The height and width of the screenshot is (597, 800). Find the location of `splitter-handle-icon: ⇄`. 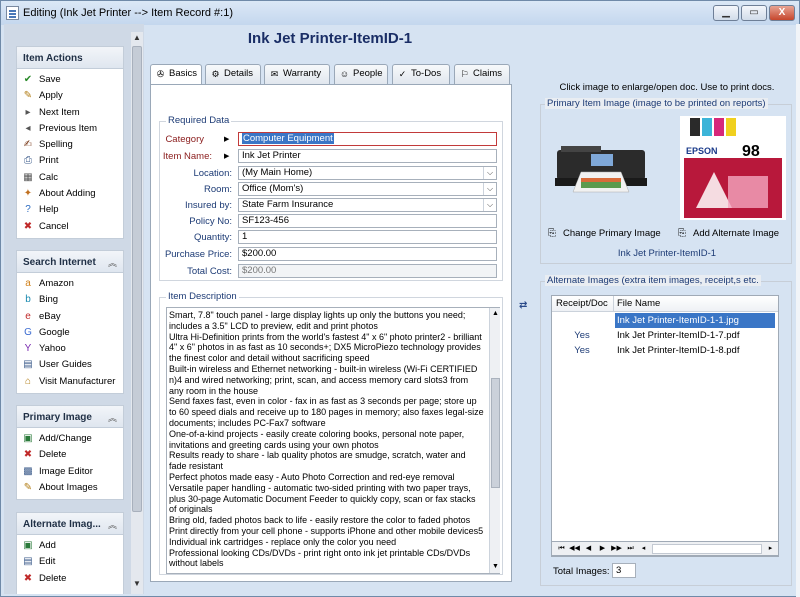

splitter-handle-icon: ⇄ is located at coordinates (523, 305).